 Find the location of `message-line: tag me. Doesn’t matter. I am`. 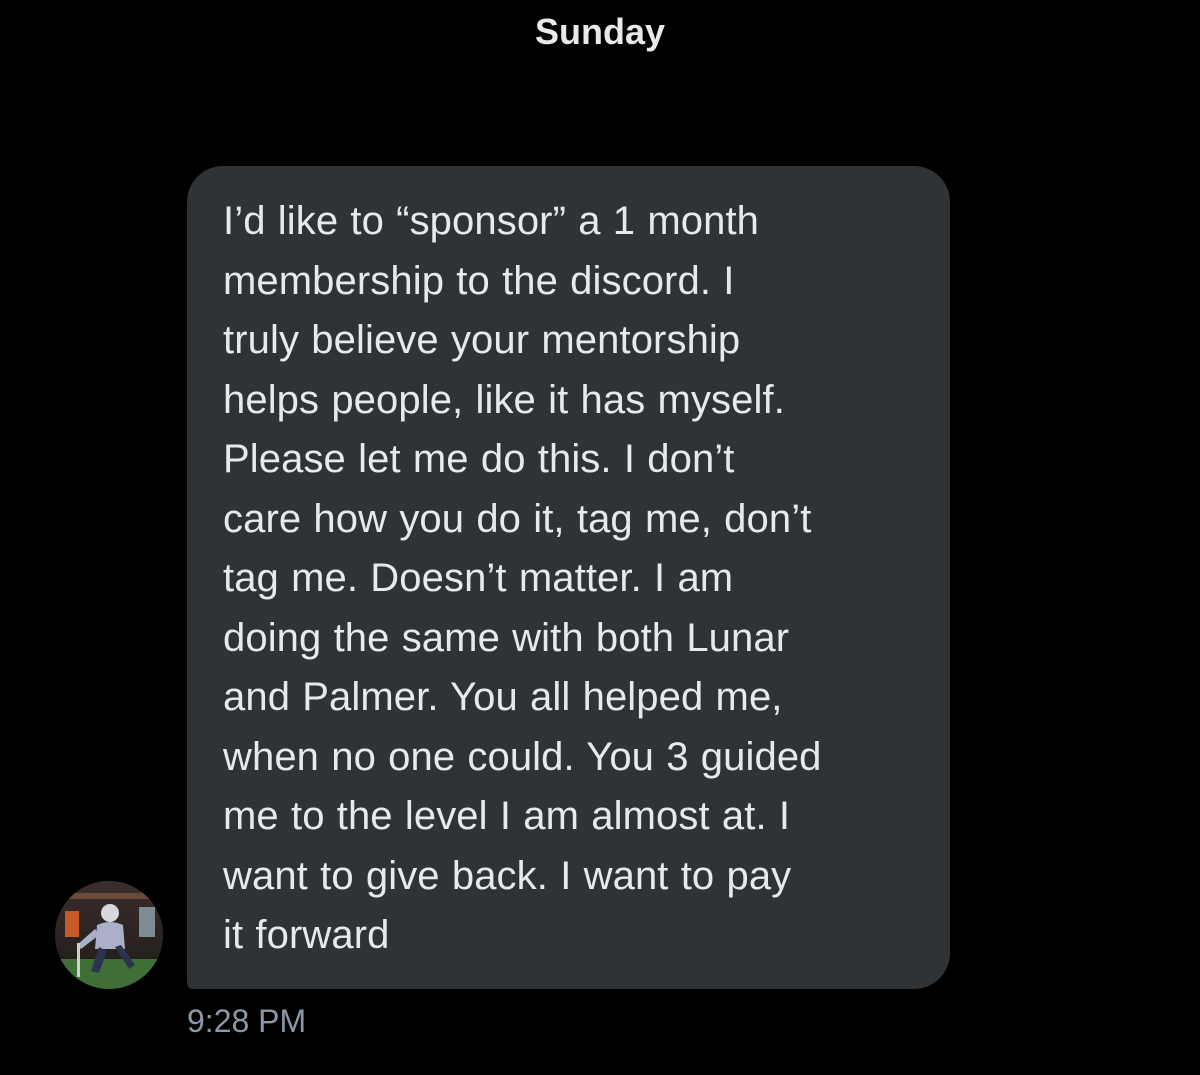

message-line: tag me. Doesn’t matter. I am is located at coordinates (478, 578).